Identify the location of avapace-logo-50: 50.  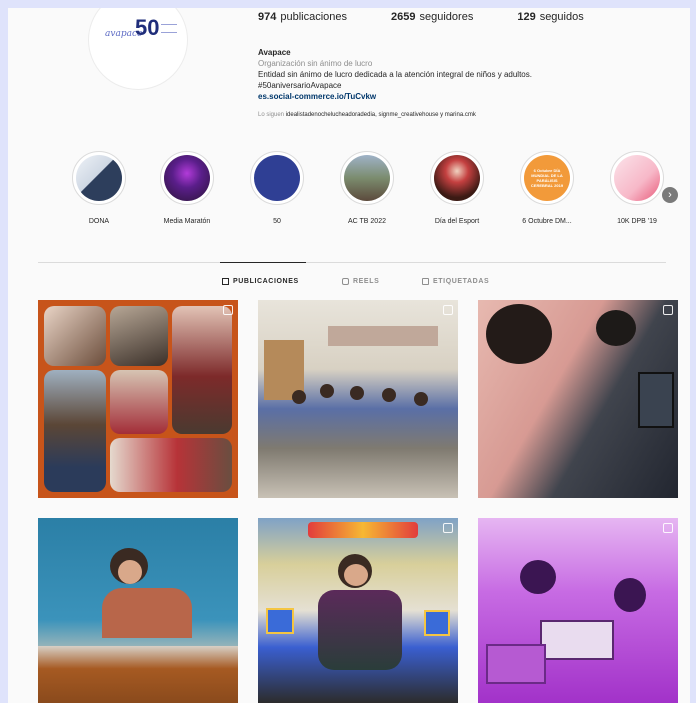
(147, 27).